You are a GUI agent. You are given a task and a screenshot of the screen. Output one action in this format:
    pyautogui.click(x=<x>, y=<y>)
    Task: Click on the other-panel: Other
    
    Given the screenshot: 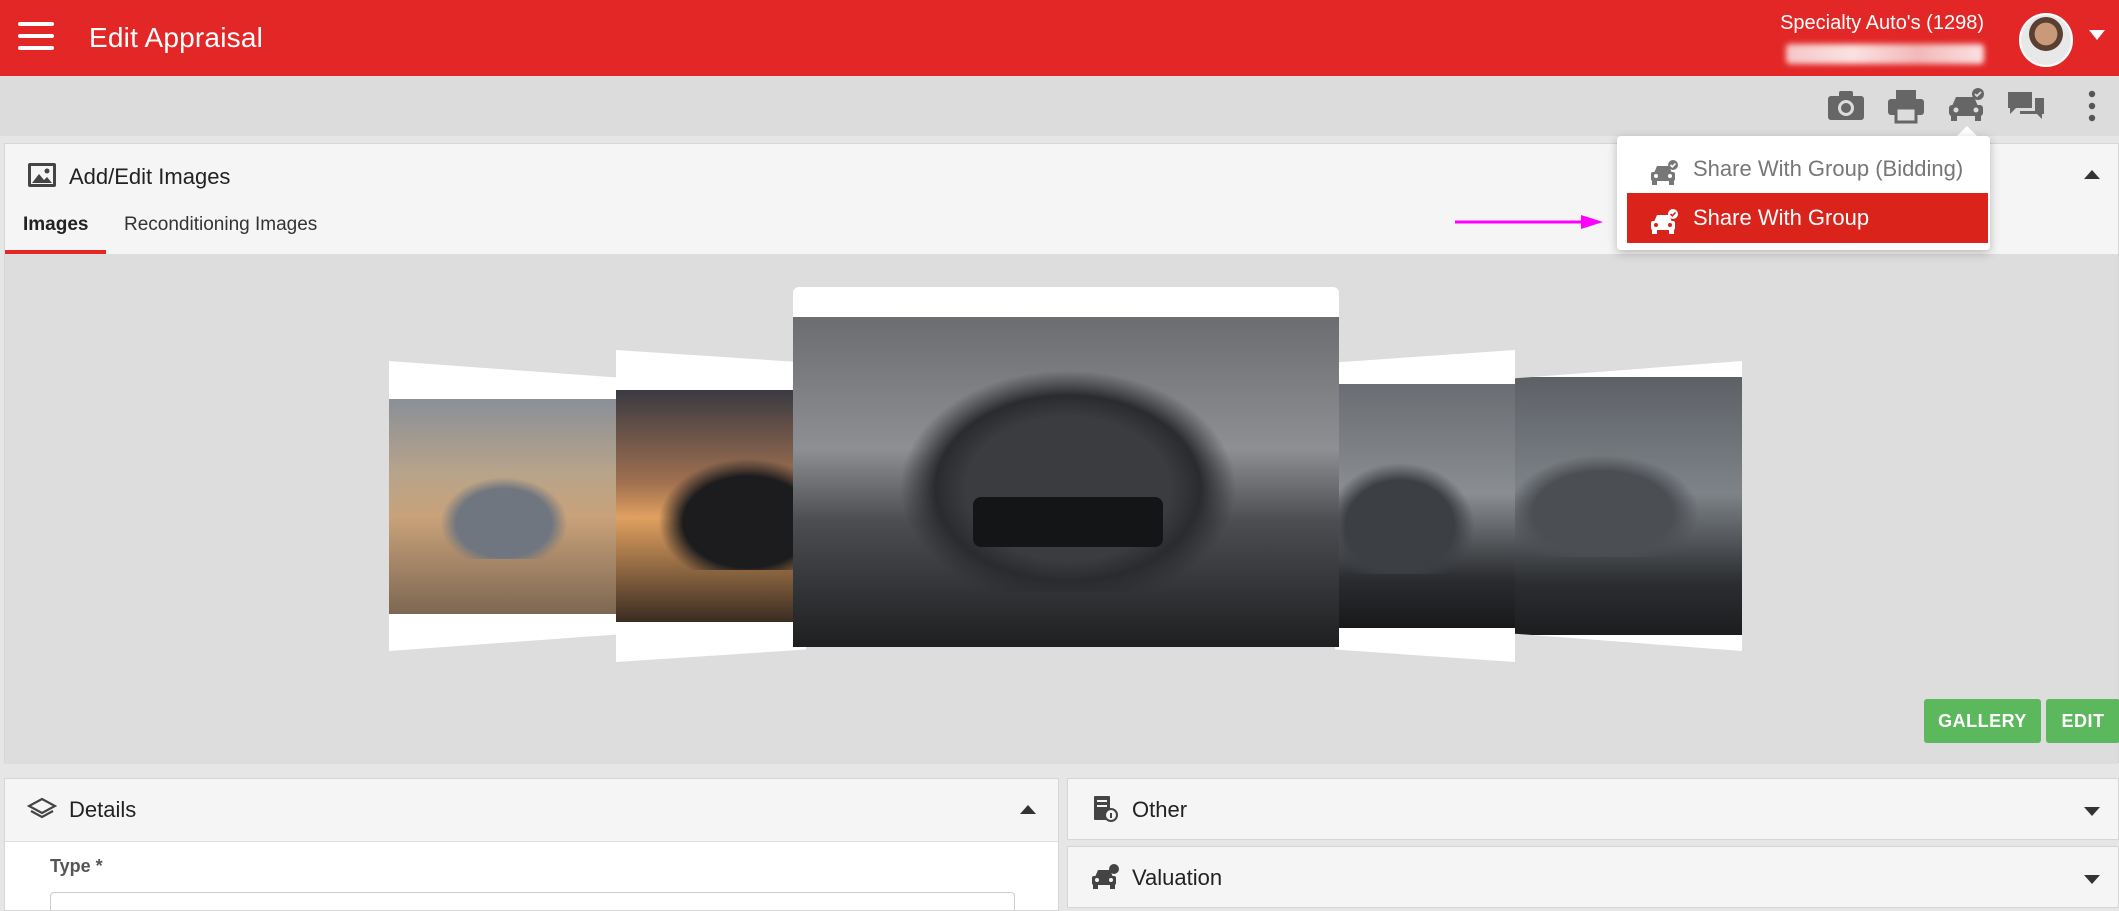 What is the action you would take?
    pyautogui.click(x=1593, y=809)
    